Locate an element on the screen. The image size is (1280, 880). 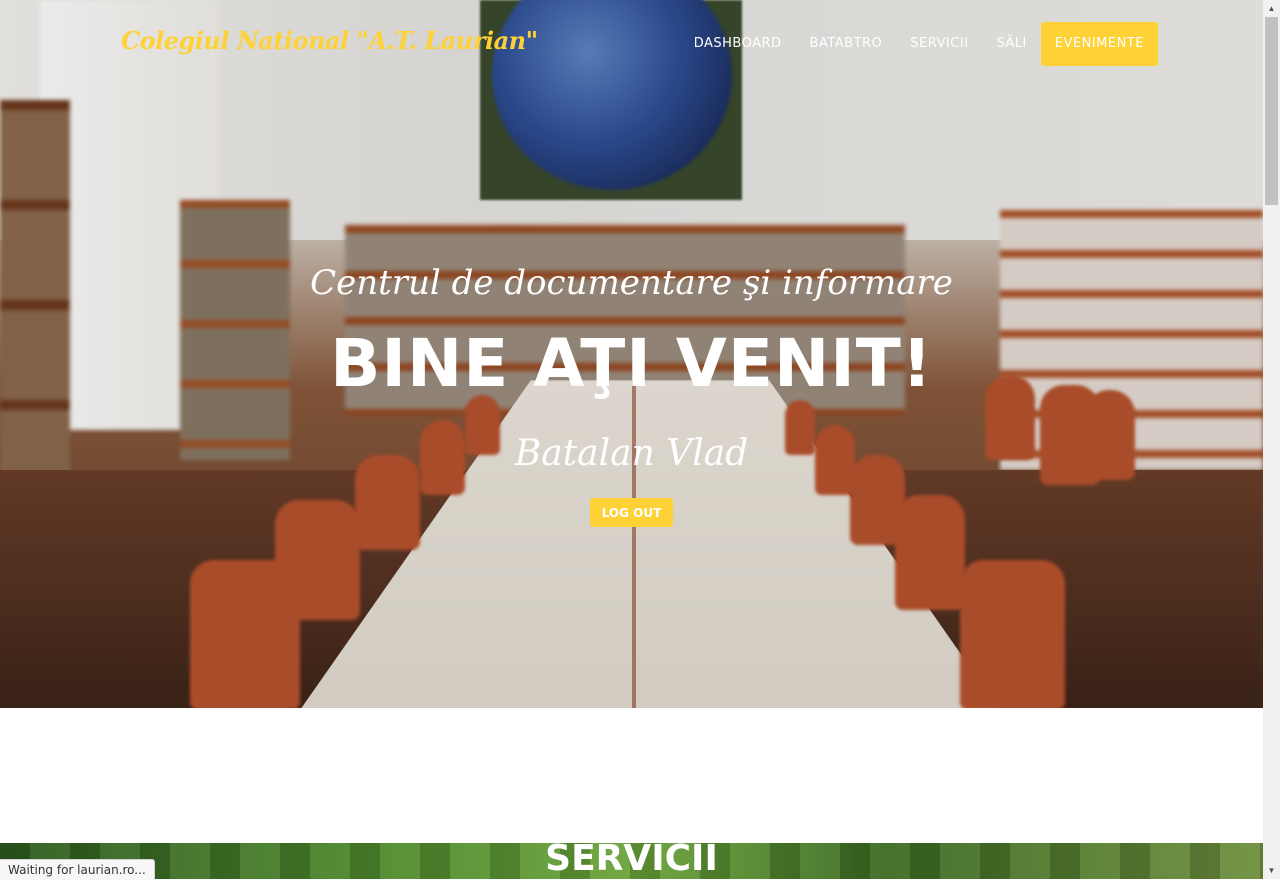
nav-link-servicii: SERVICII is located at coordinates (939, 44).